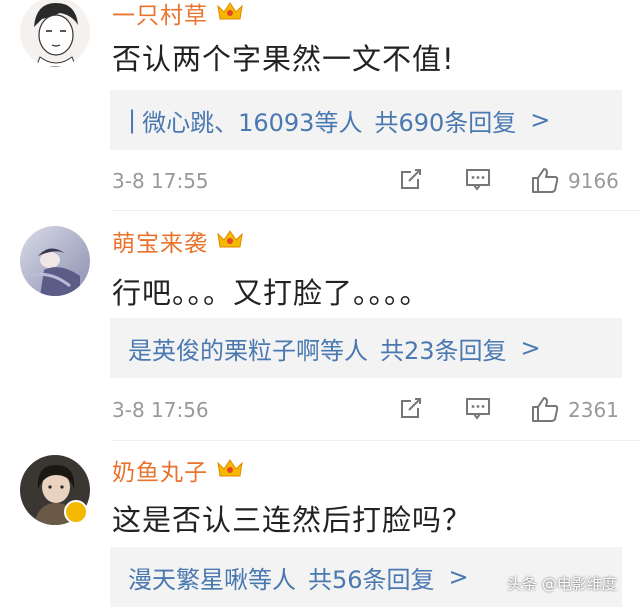  I want to click on comment-text: 这是否认三连然后打脸吗？, so click(292, 520).